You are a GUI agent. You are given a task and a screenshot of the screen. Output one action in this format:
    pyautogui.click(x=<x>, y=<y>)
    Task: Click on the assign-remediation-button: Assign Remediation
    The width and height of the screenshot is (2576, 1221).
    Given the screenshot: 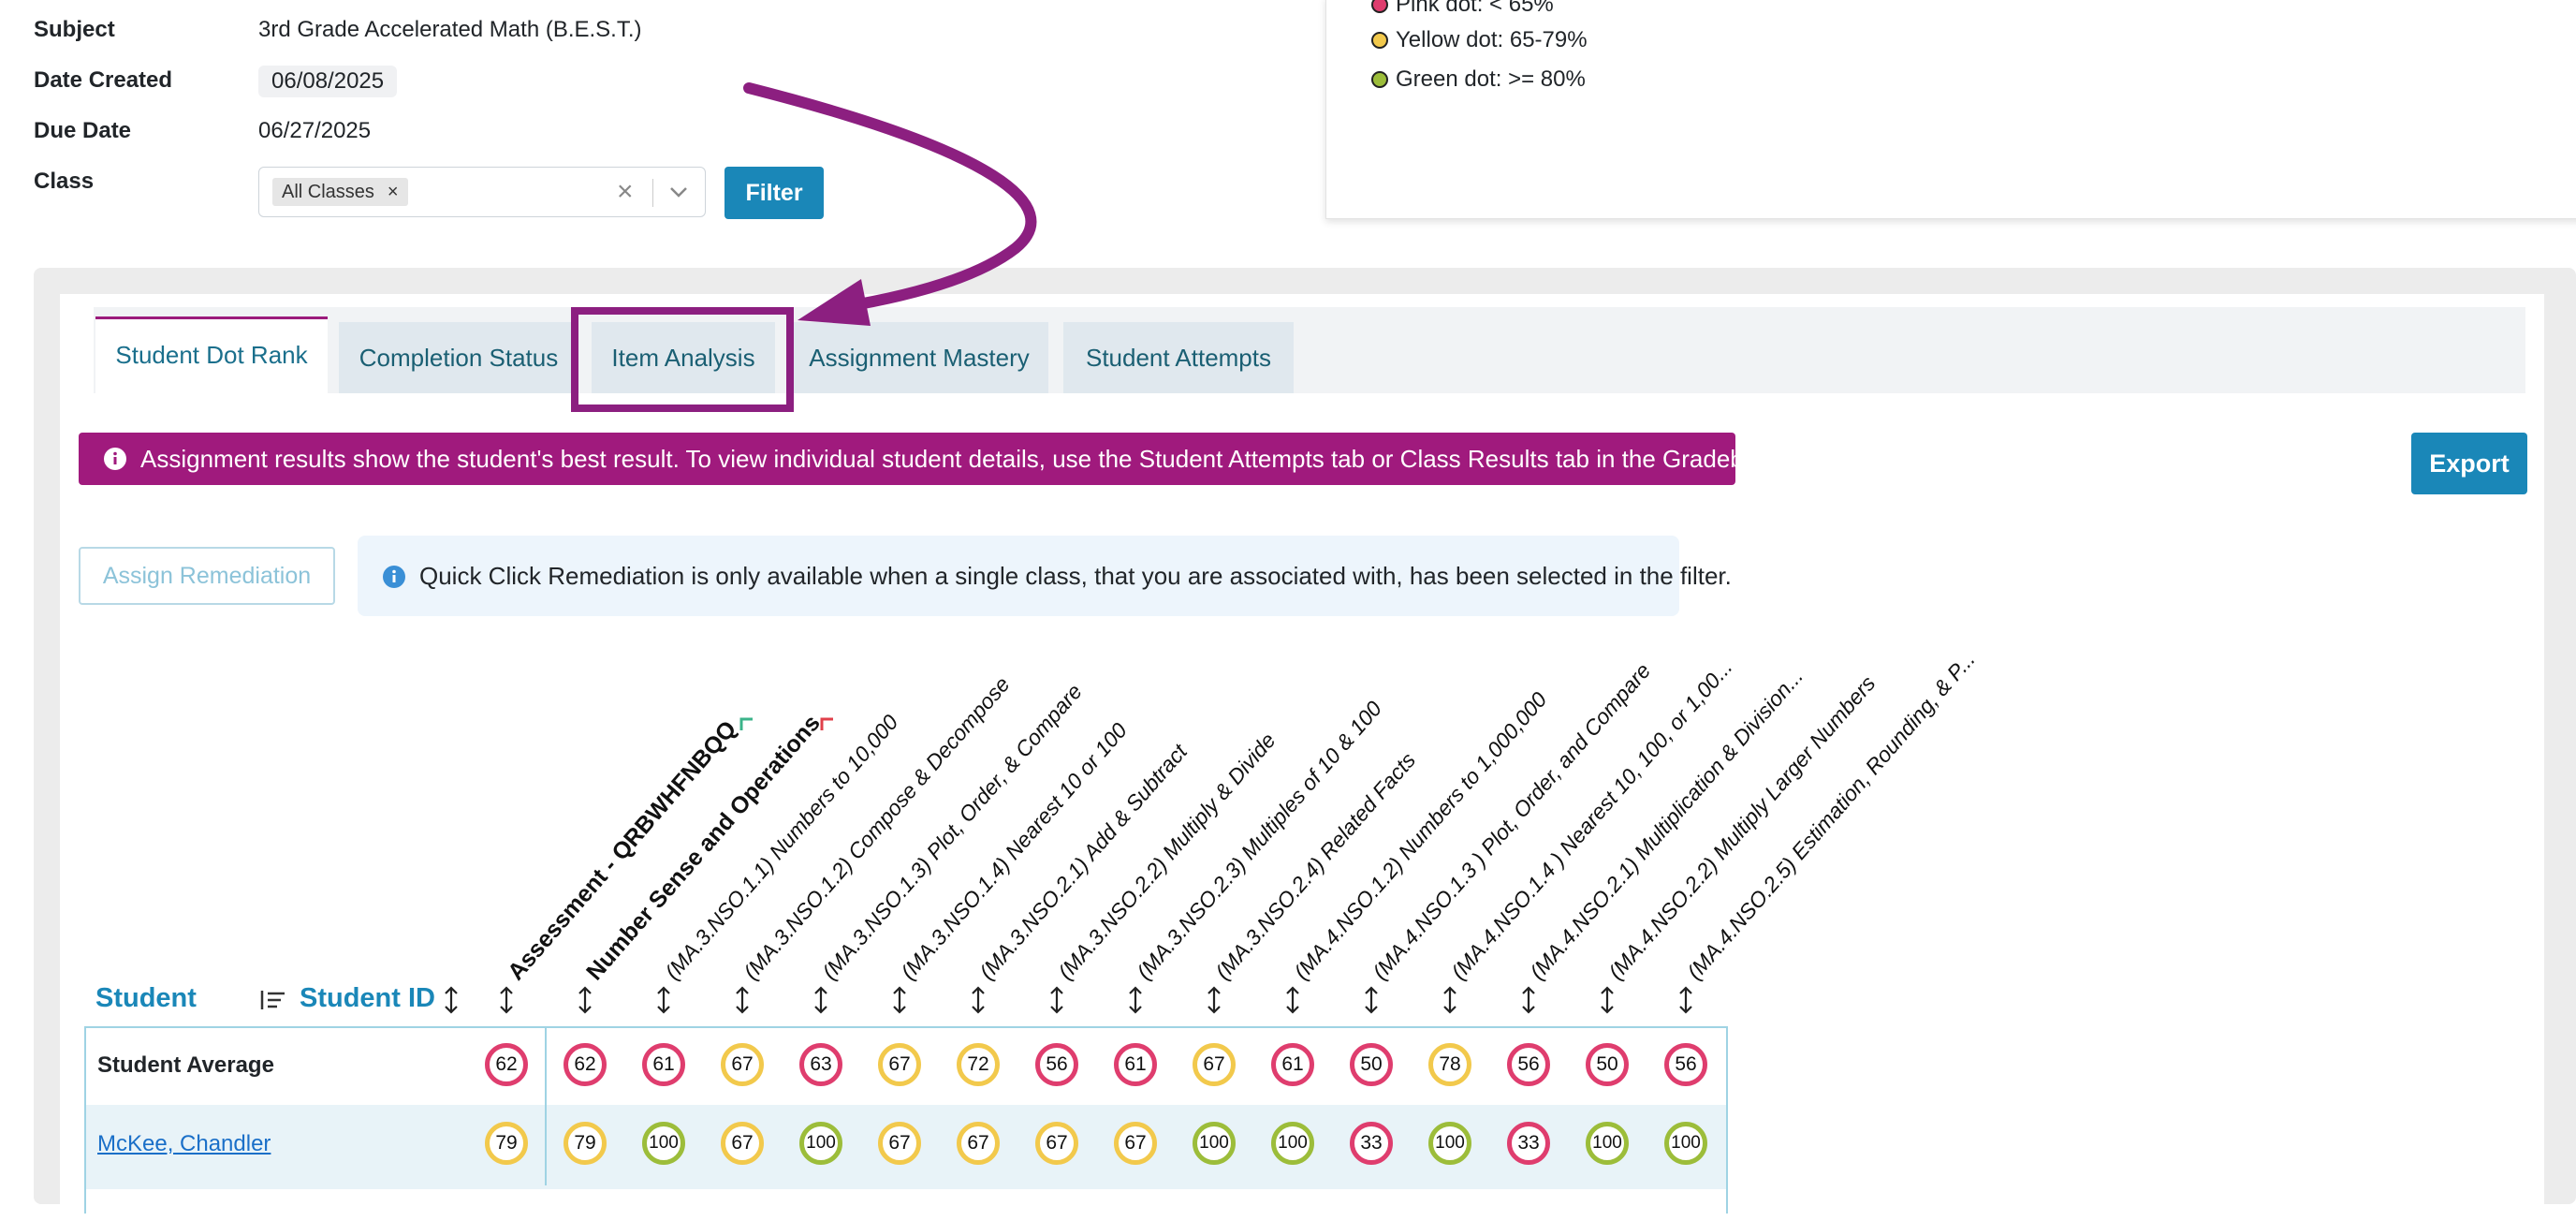 What is the action you would take?
    pyautogui.click(x=207, y=576)
    